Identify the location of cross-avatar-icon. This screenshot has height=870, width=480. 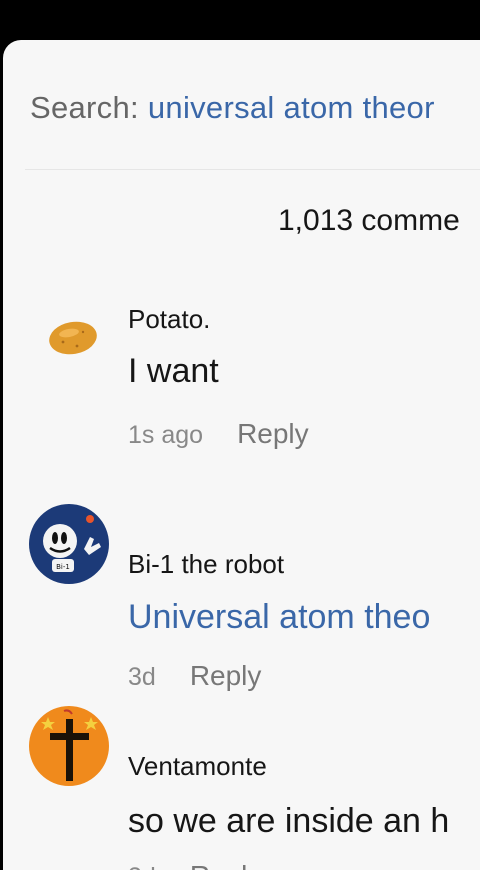
(69, 748).